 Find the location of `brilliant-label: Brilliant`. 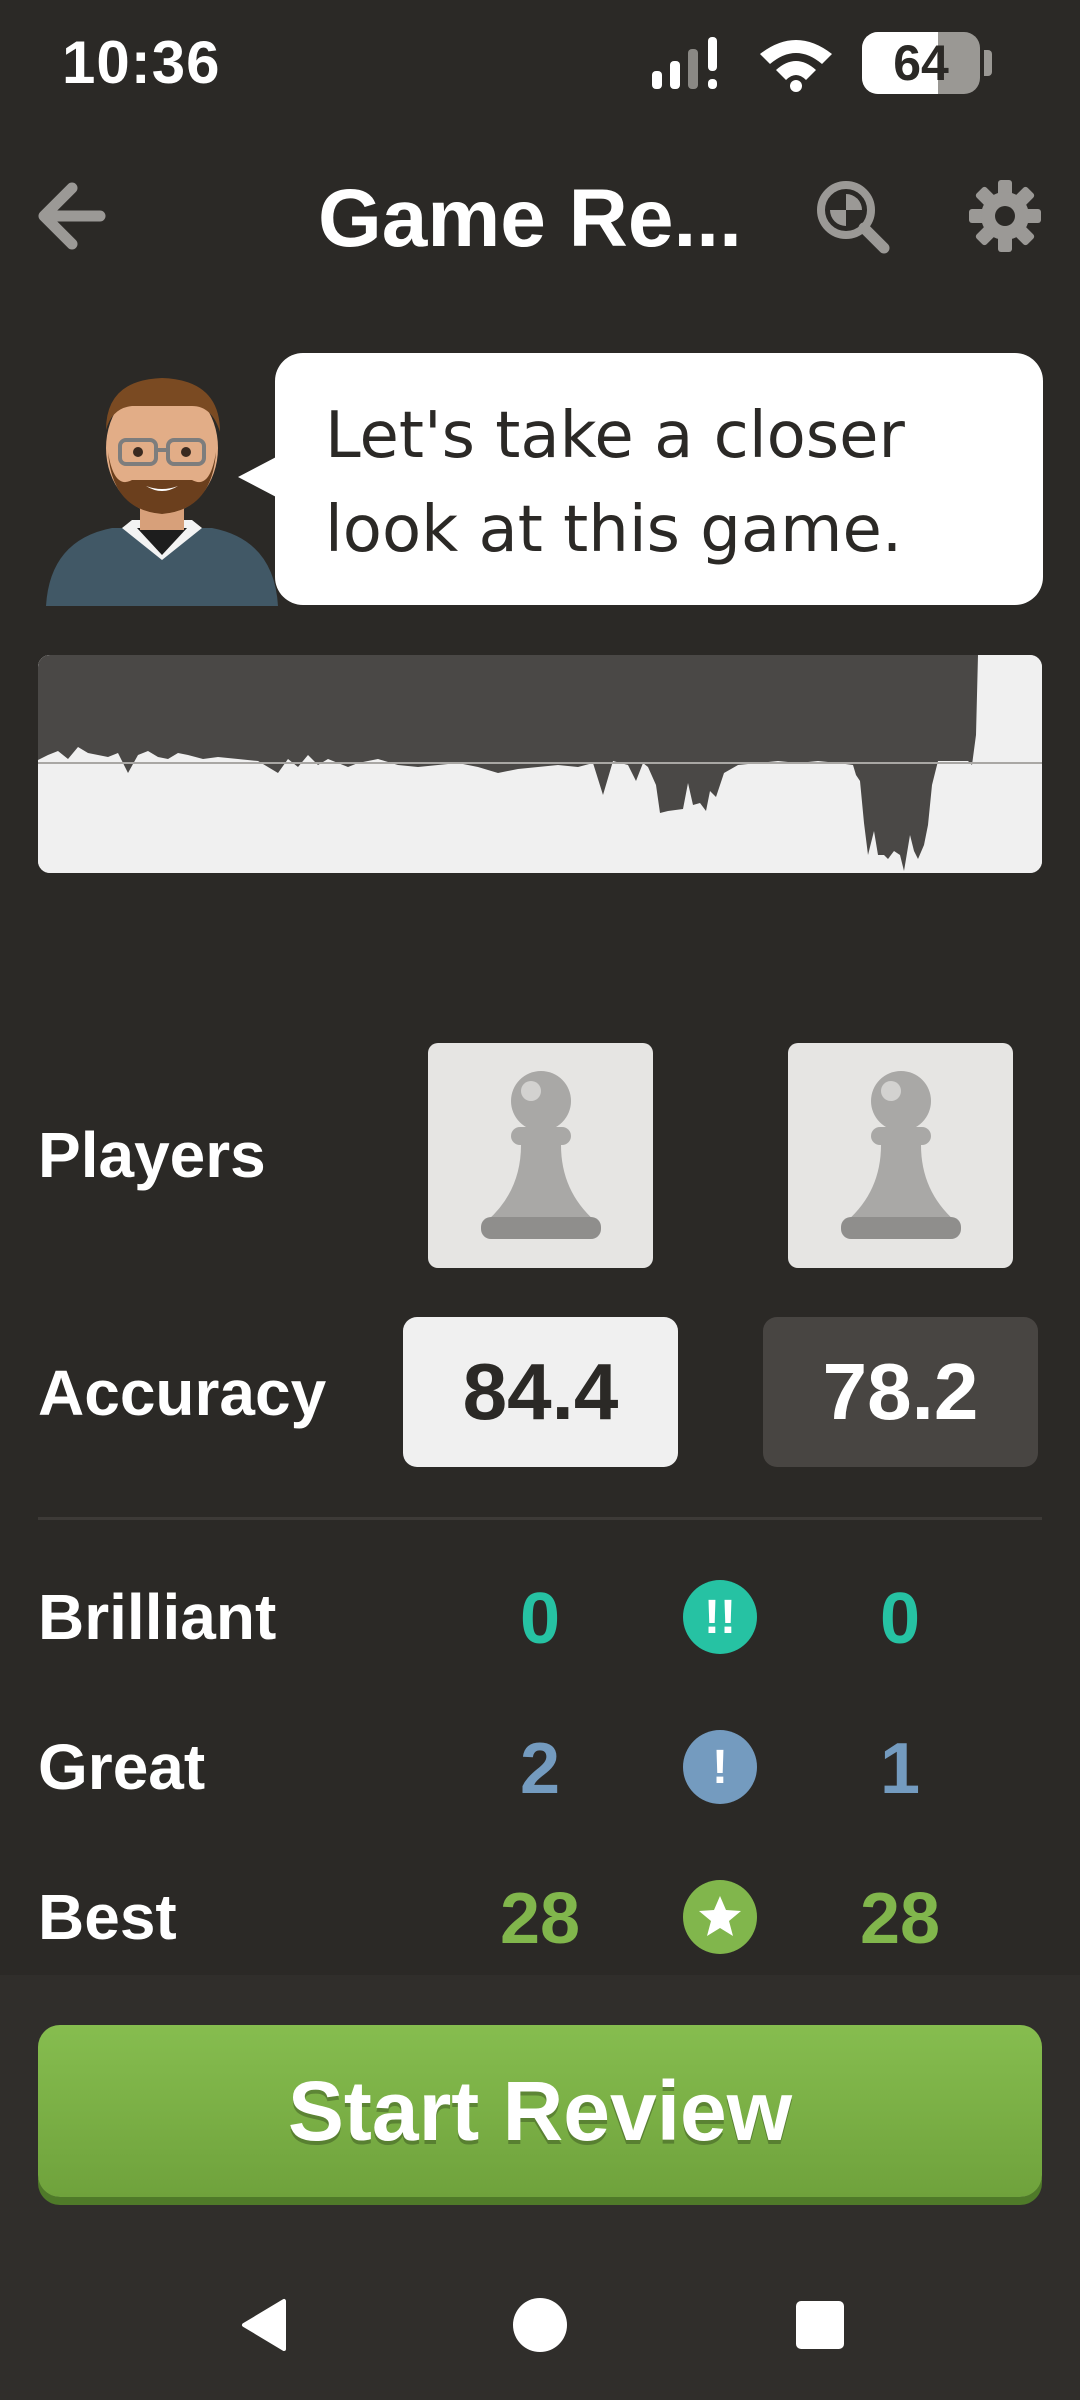

brilliant-label: Brilliant is located at coordinates (157, 1617).